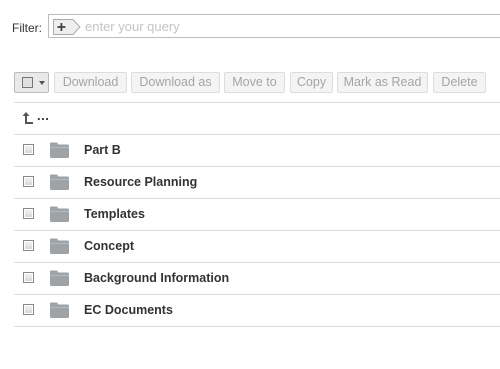  I want to click on folder-name: Part B, so click(102, 150).